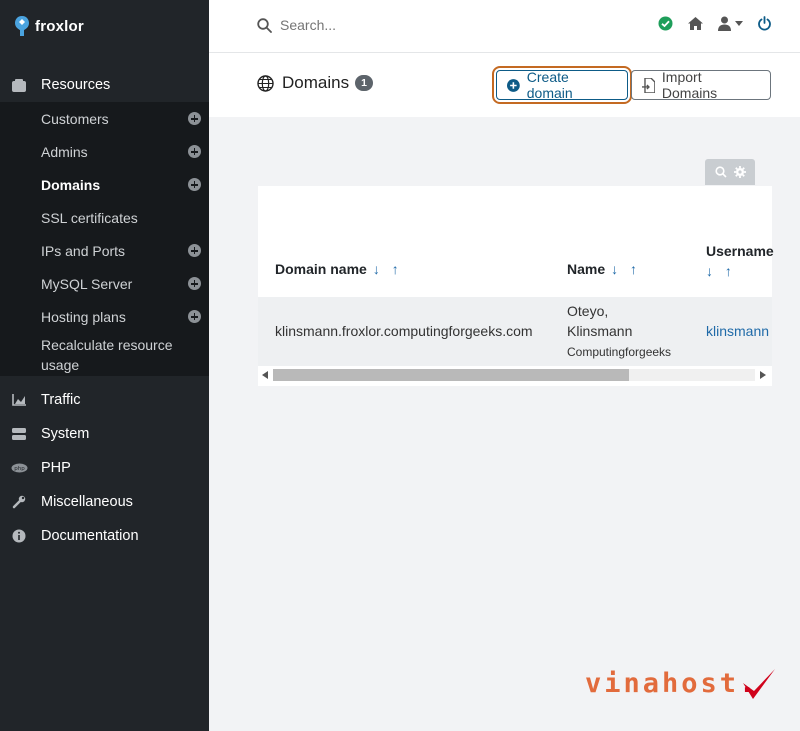 The width and height of the screenshot is (800, 731). Describe the element at coordinates (763, 375) in the screenshot. I see `scroll-right-icon` at that location.